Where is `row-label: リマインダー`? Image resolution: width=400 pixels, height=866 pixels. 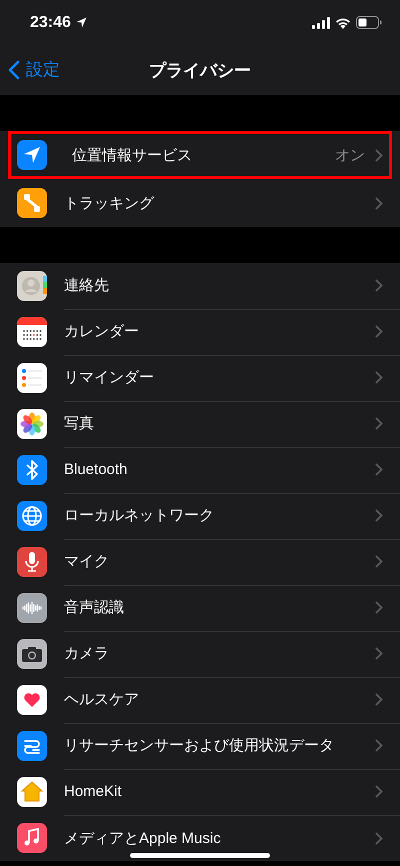
row-label: リマインダー is located at coordinates (109, 377).